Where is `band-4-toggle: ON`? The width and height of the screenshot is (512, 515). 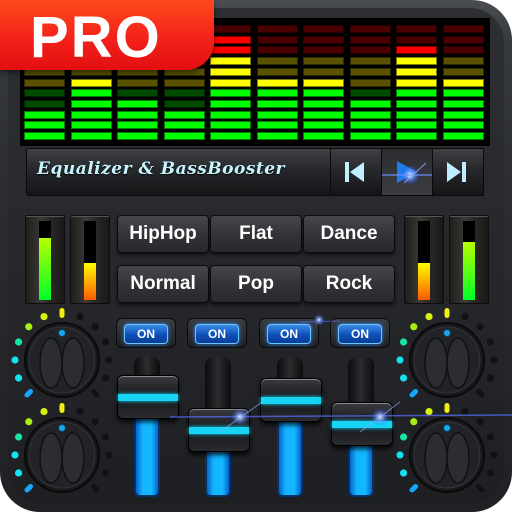
band-4-toggle: ON is located at coordinates (360, 333).